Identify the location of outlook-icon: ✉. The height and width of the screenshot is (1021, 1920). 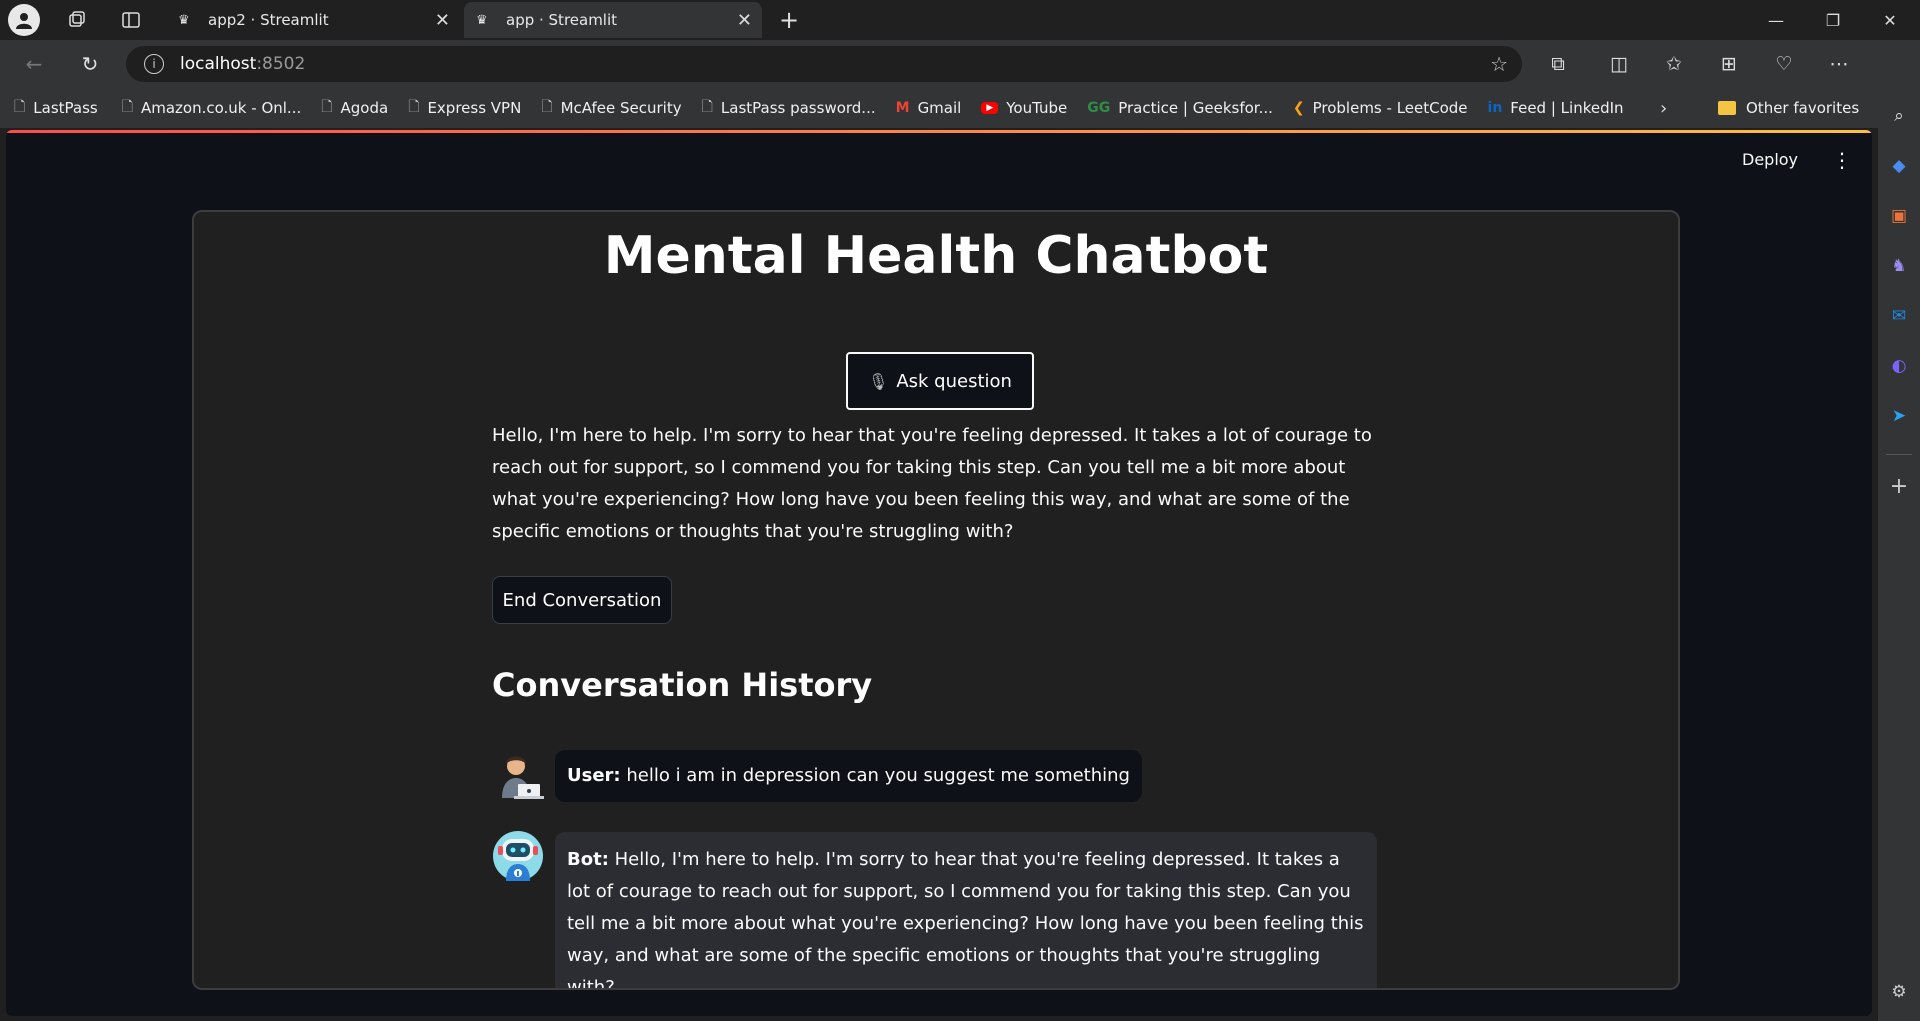
(1899, 316).